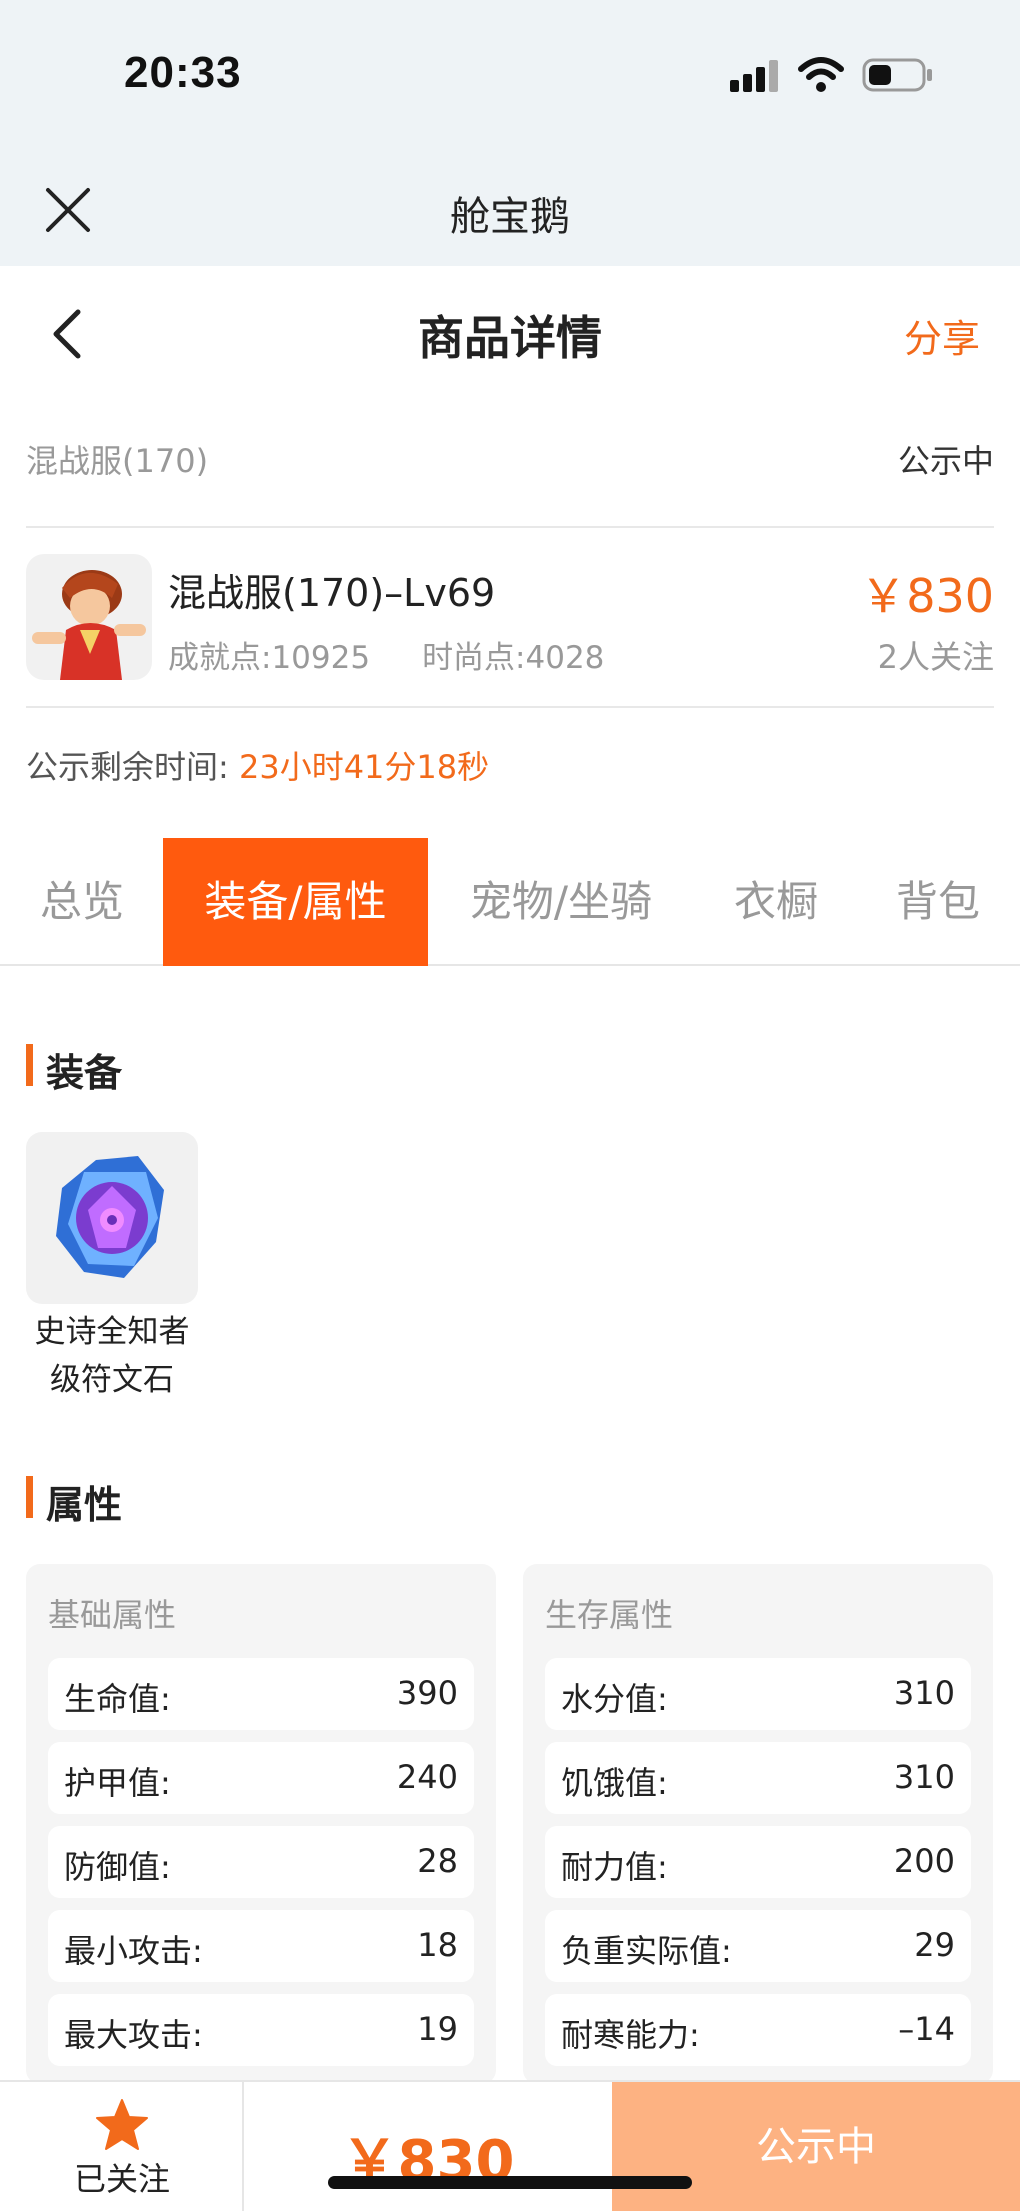  I want to click on home-indicator, so click(510, 2182).